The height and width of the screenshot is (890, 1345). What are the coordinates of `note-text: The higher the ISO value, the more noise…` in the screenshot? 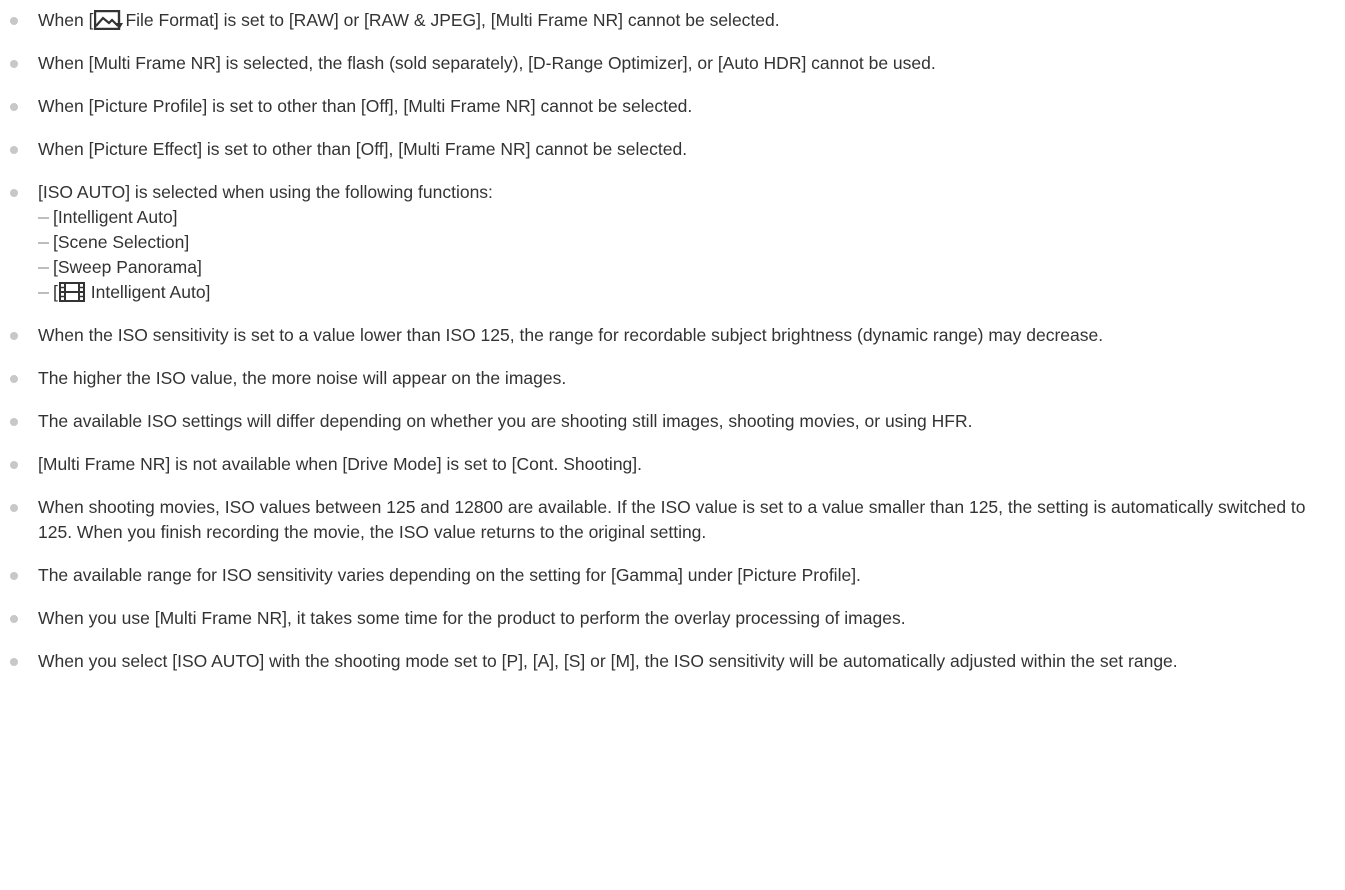 It's located at (302, 378).